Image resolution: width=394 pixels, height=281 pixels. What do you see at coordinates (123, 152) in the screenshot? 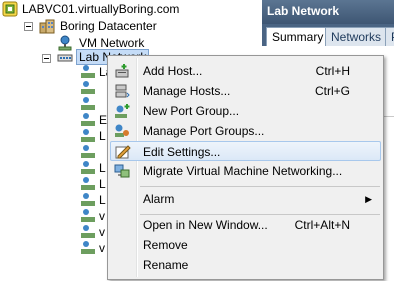
I see `edit-settings-icon` at bounding box center [123, 152].